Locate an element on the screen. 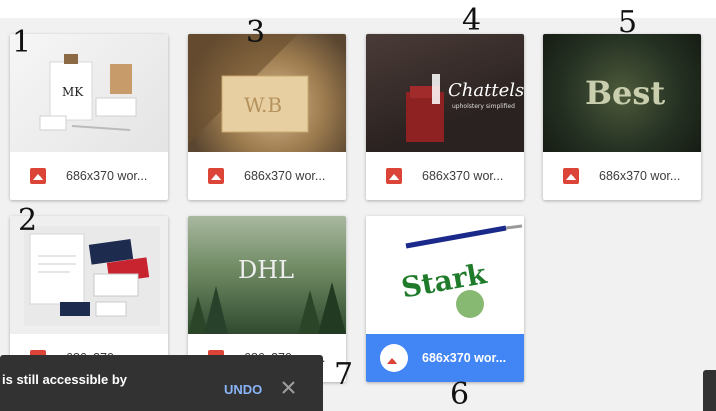  thumb-logo-text: Best is located at coordinates (625, 93).